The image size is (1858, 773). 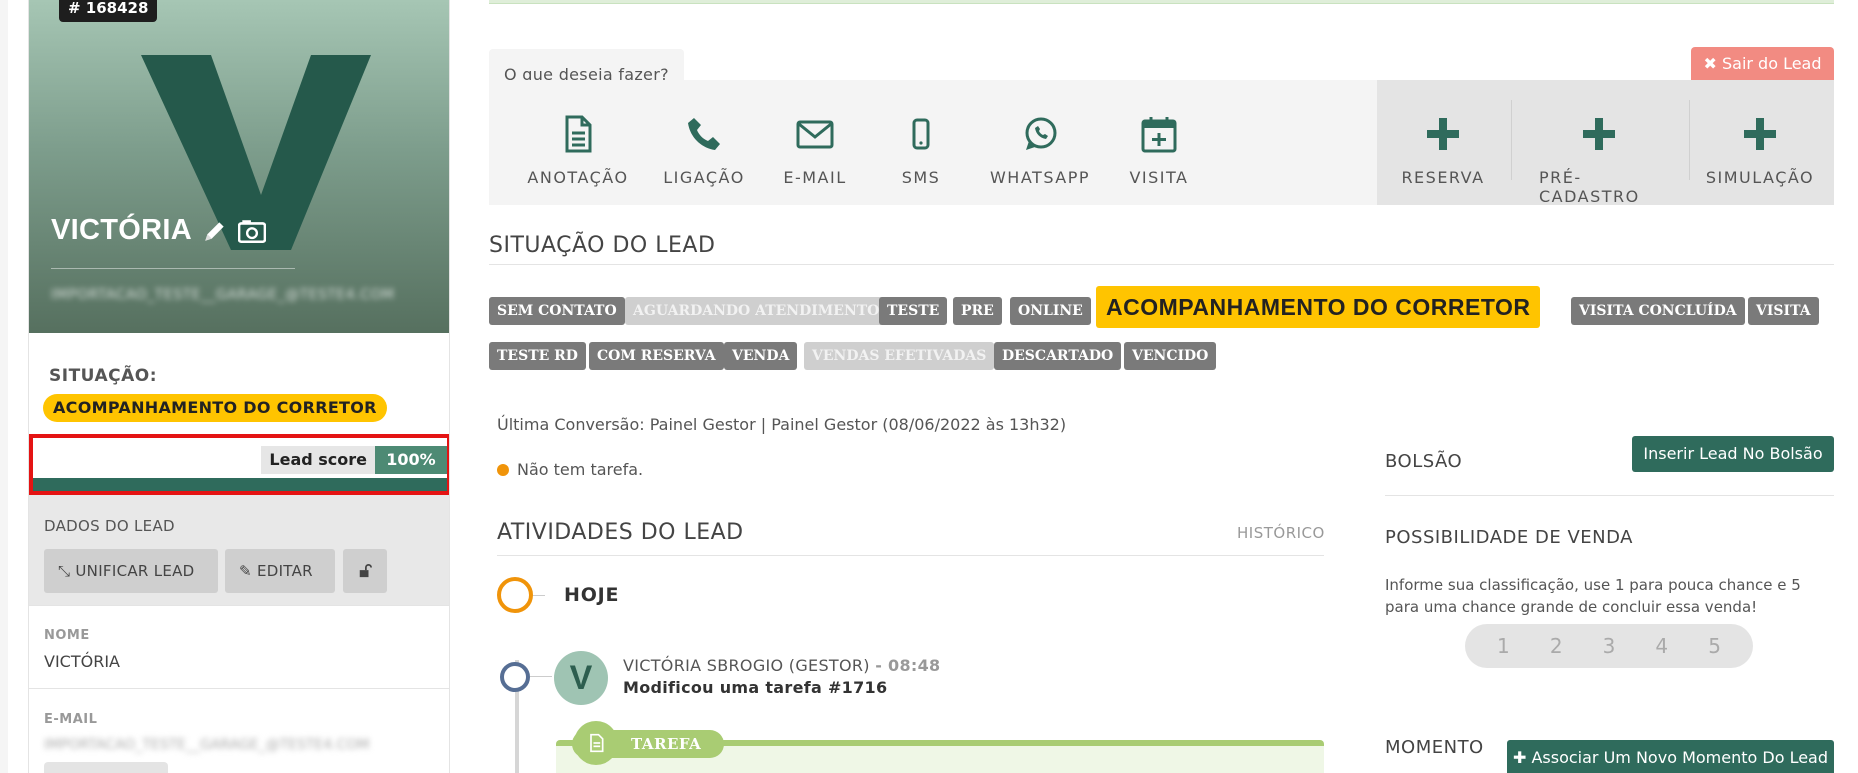 What do you see at coordinates (239, 464) in the screenshot?
I see `lead-score-highlight: Lead score 100%` at bounding box center [239, 464].